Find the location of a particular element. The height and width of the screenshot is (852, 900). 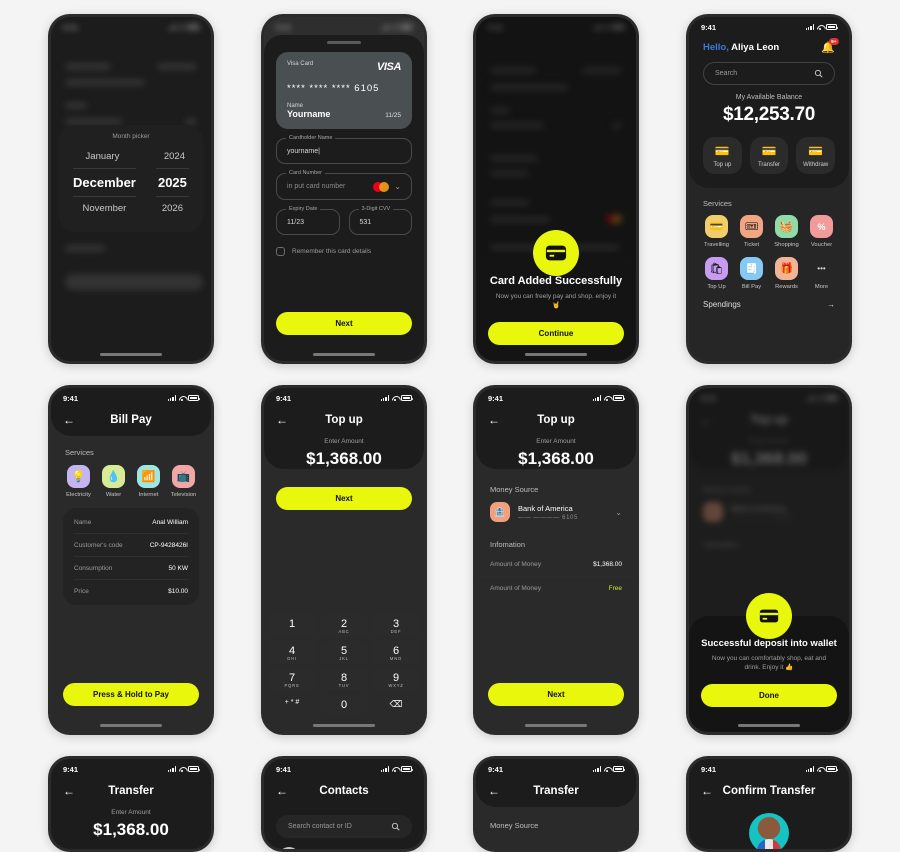

year-option: 2026 is located at coordinates (172, 208).